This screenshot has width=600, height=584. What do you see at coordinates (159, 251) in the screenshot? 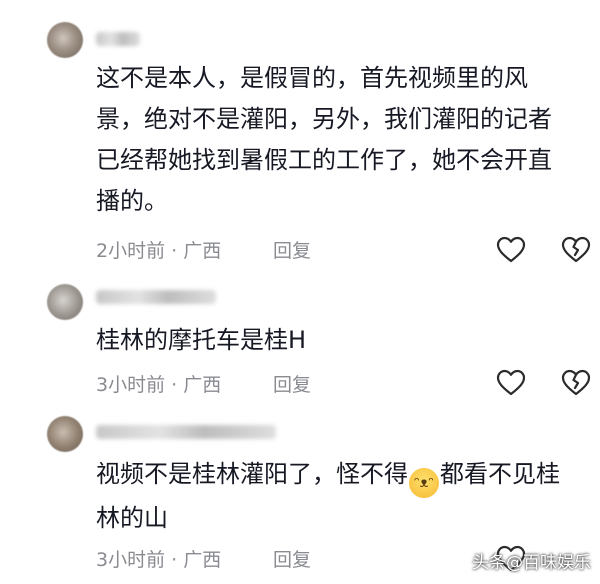
I see `comment-meta: 2小时前 · 广西` at bounding box center [159, 251].